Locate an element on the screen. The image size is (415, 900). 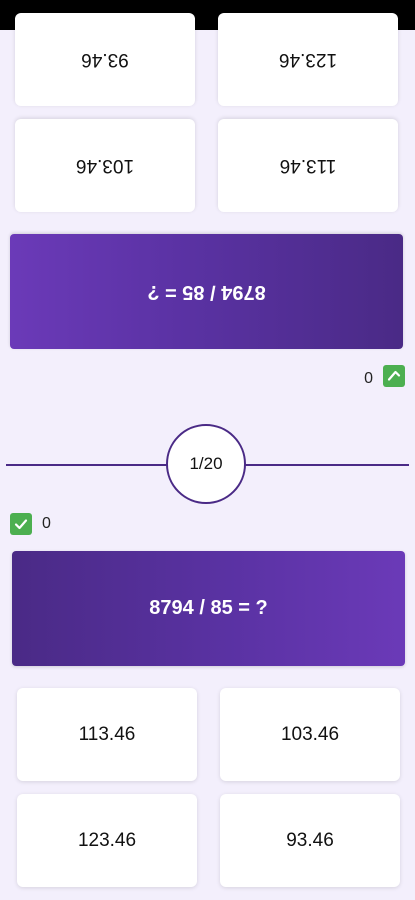
round-counter: 1/20 is located at coordinates (206, 463).